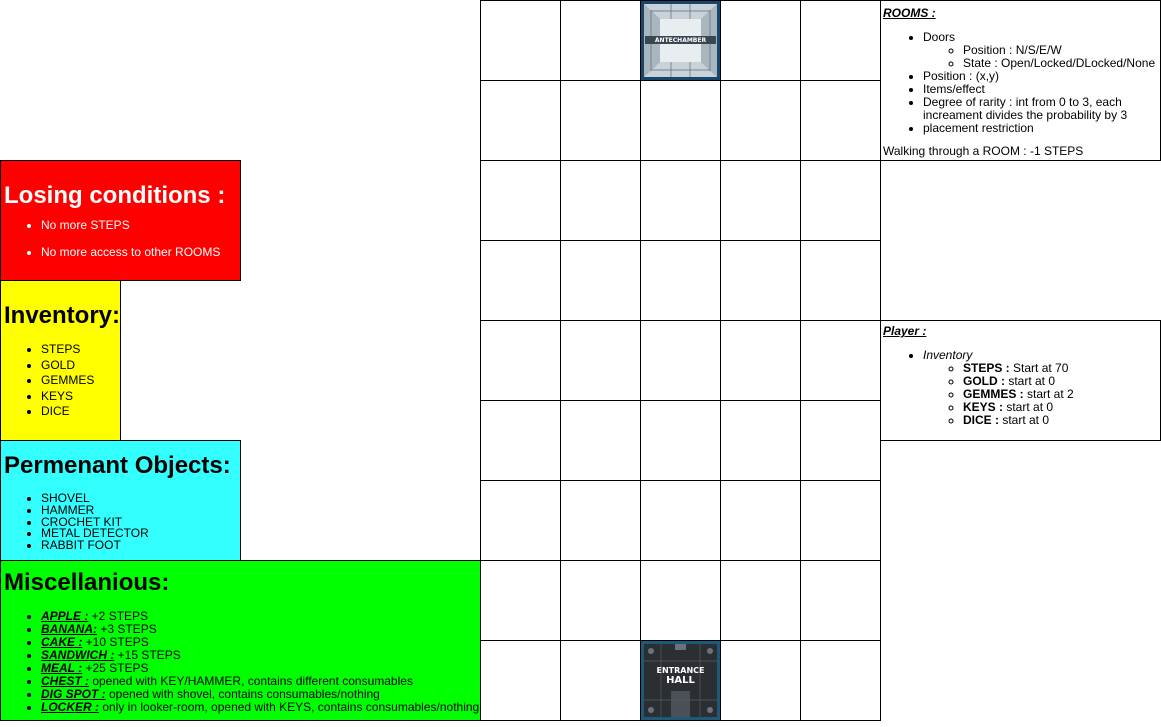  What do you see at coordinates (78, 655) in the screenshot?
I see `item-key: SANDWICH :` at bounding box center [78, 655].